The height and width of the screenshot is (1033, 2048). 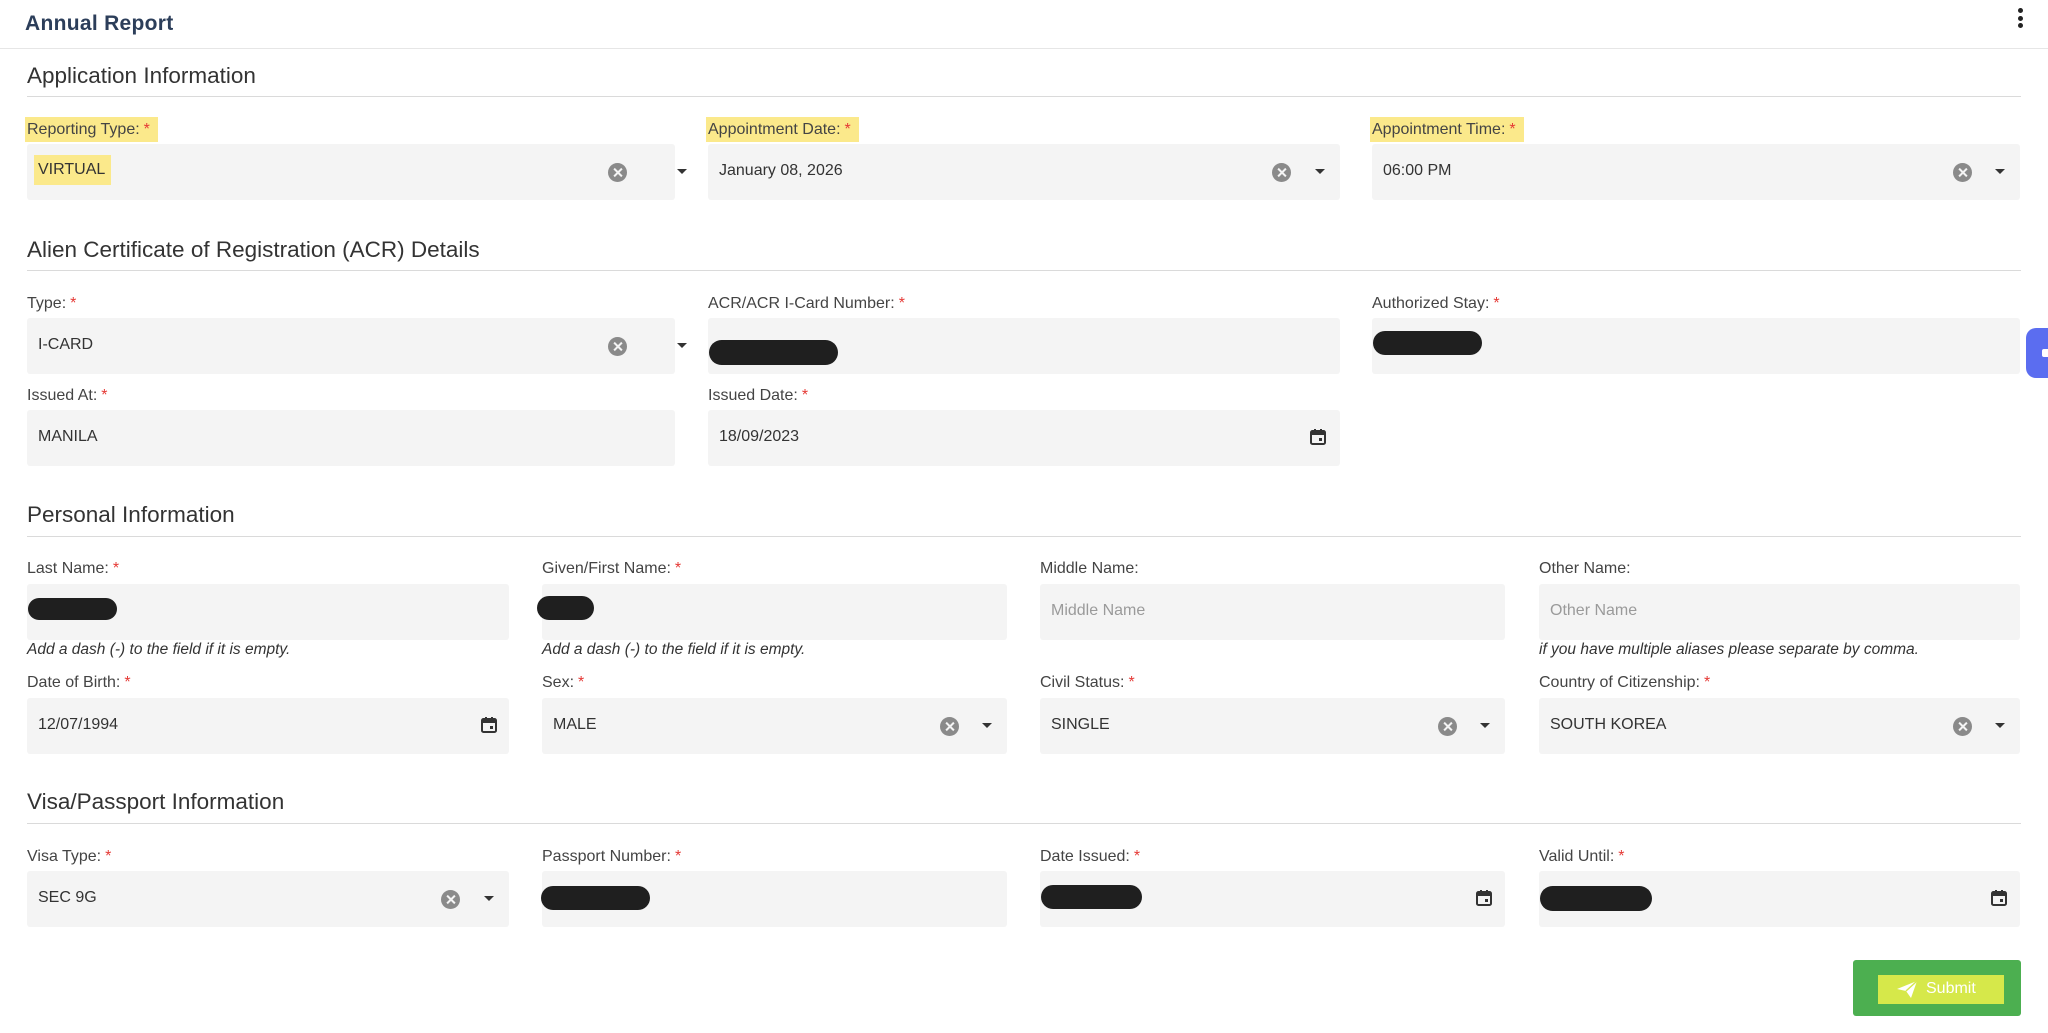 What do you see at coordinates (781, 170) in the screenshot?
I see `appointment-date-value: January 08, 2026` at bounding box center [781, 170].